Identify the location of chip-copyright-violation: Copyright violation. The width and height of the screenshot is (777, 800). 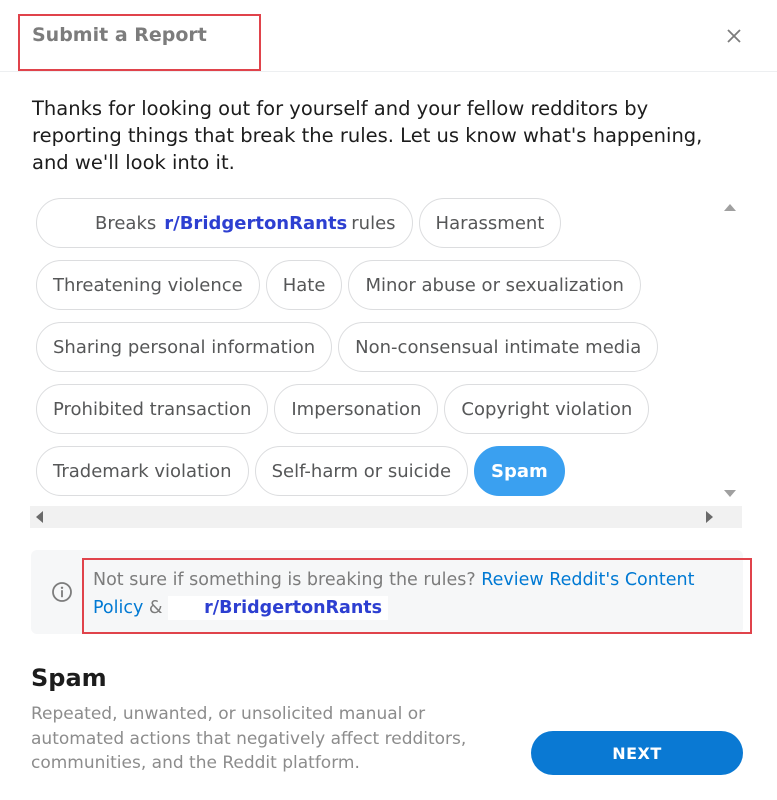
(547, 409).